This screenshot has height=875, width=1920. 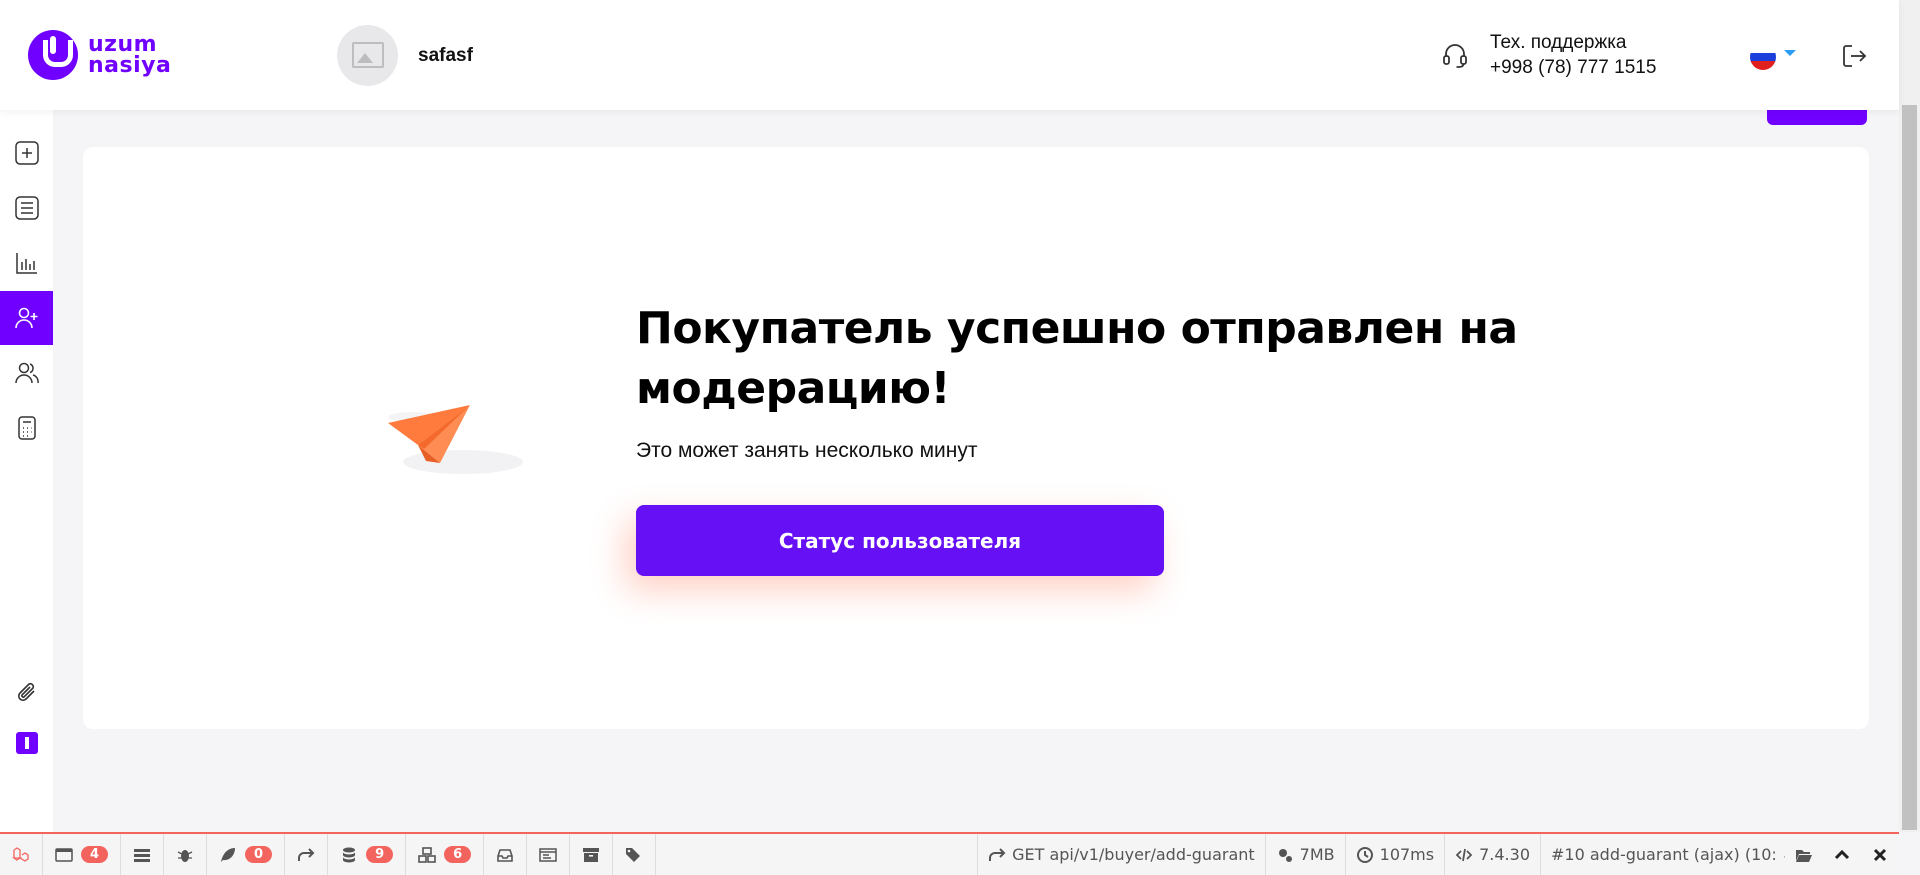 What do you see at coordinates (807, 450) in the screenshot?
I see `page-subtitle: Это может занять несколько минут` at bounding box center [807, 450].